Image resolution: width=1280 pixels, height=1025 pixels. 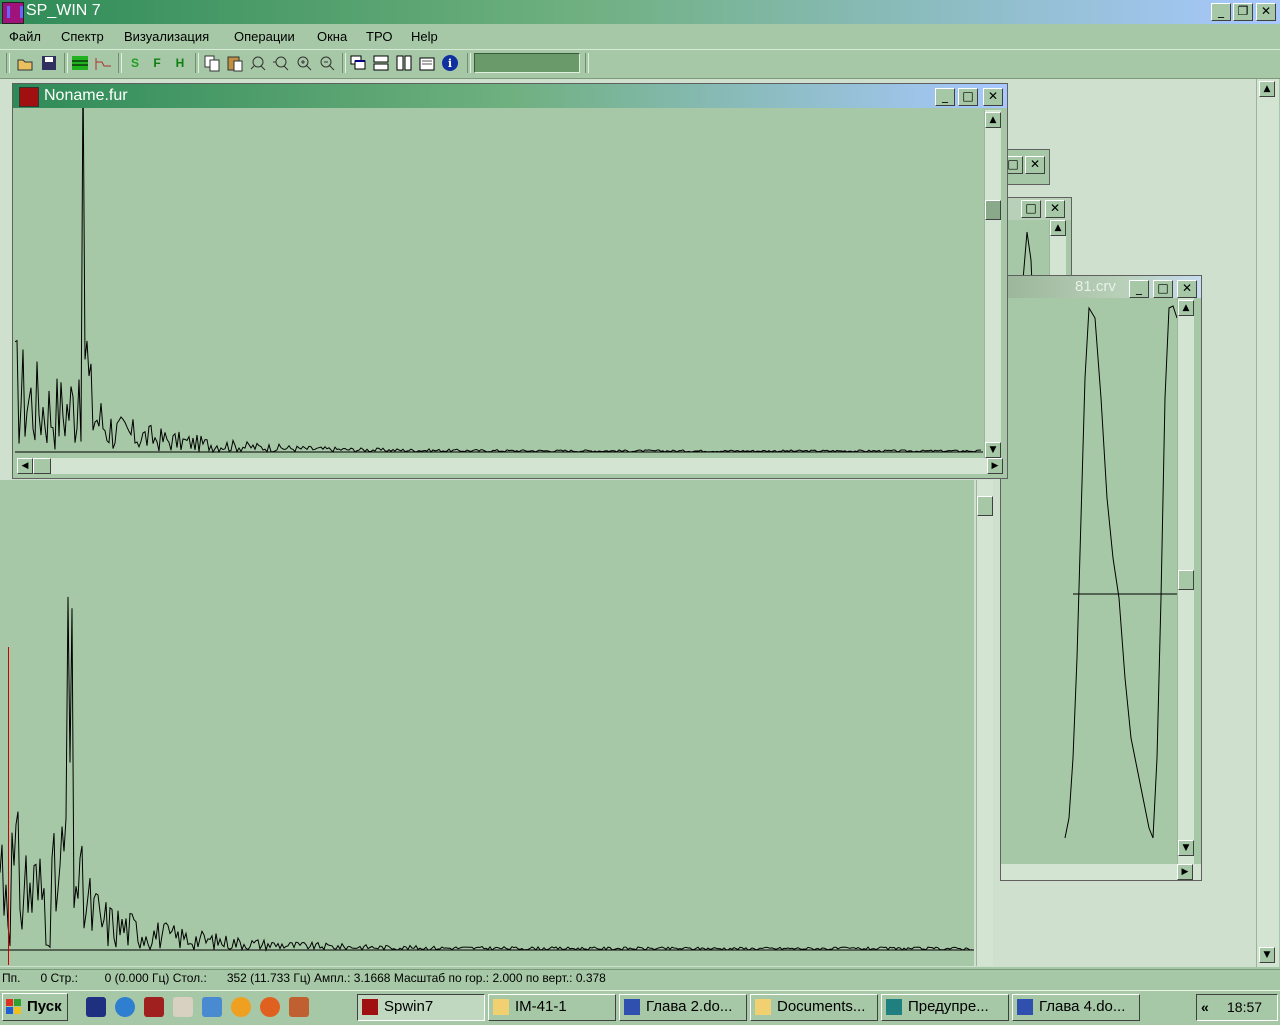 I want to click on spectrum-grid-icon, so click(x=80, y=63).